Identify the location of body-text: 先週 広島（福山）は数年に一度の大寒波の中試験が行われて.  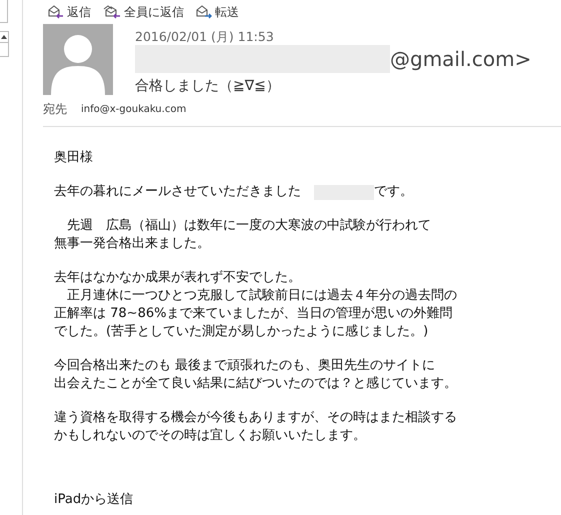
(248, 226).